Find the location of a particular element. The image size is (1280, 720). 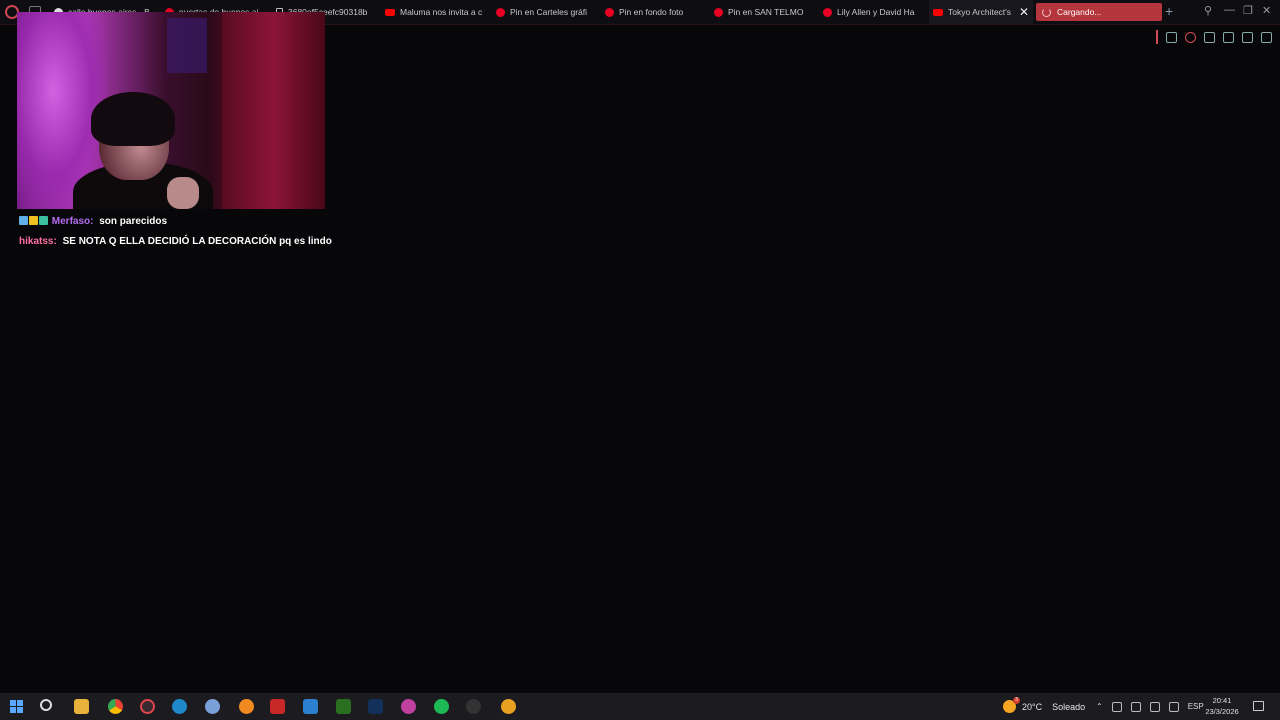

extensions-icon is located at coordinates (1209, 37).